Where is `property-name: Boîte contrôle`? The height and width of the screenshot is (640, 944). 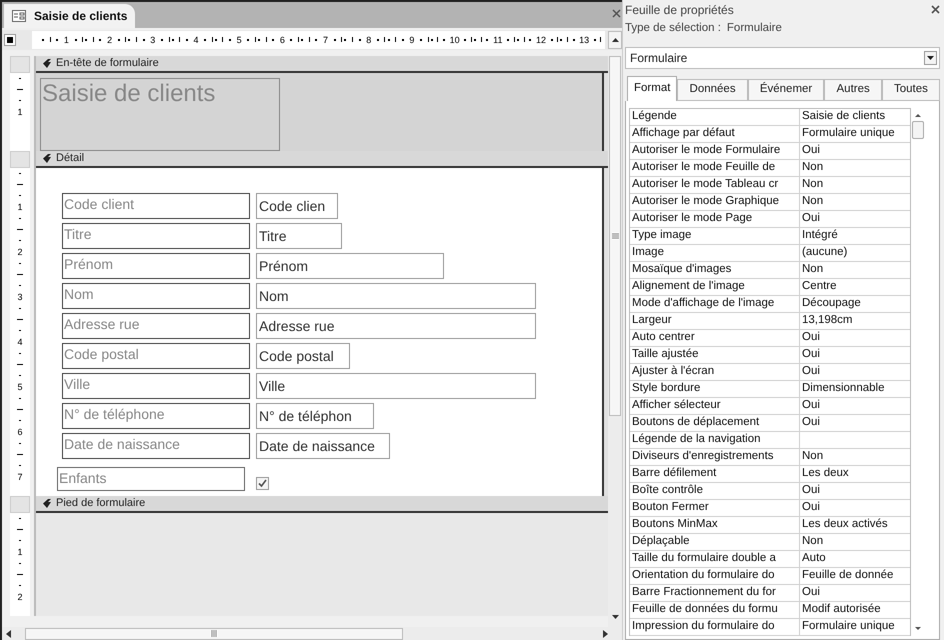 property-name: Boîte contrôle is located at coordinates (715, 491).